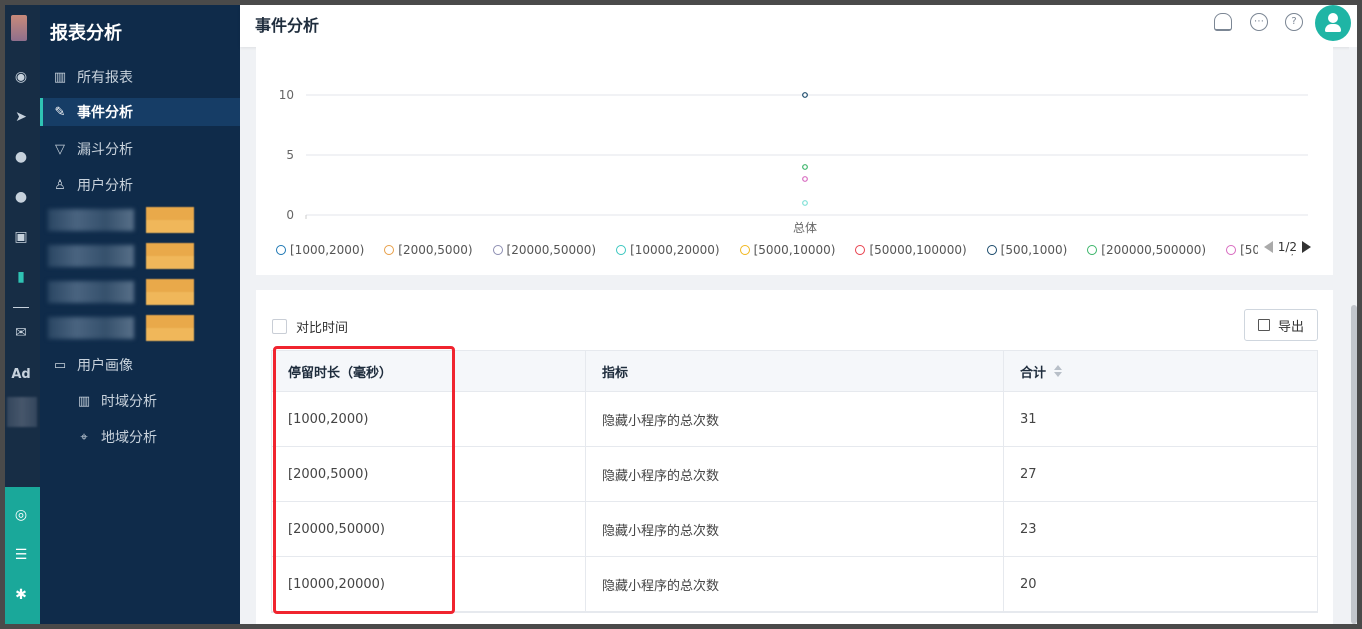  Describe the element at coordinates (429, 419) in the screenshot. I see `cell-duration: [1000,2000)` at that location.